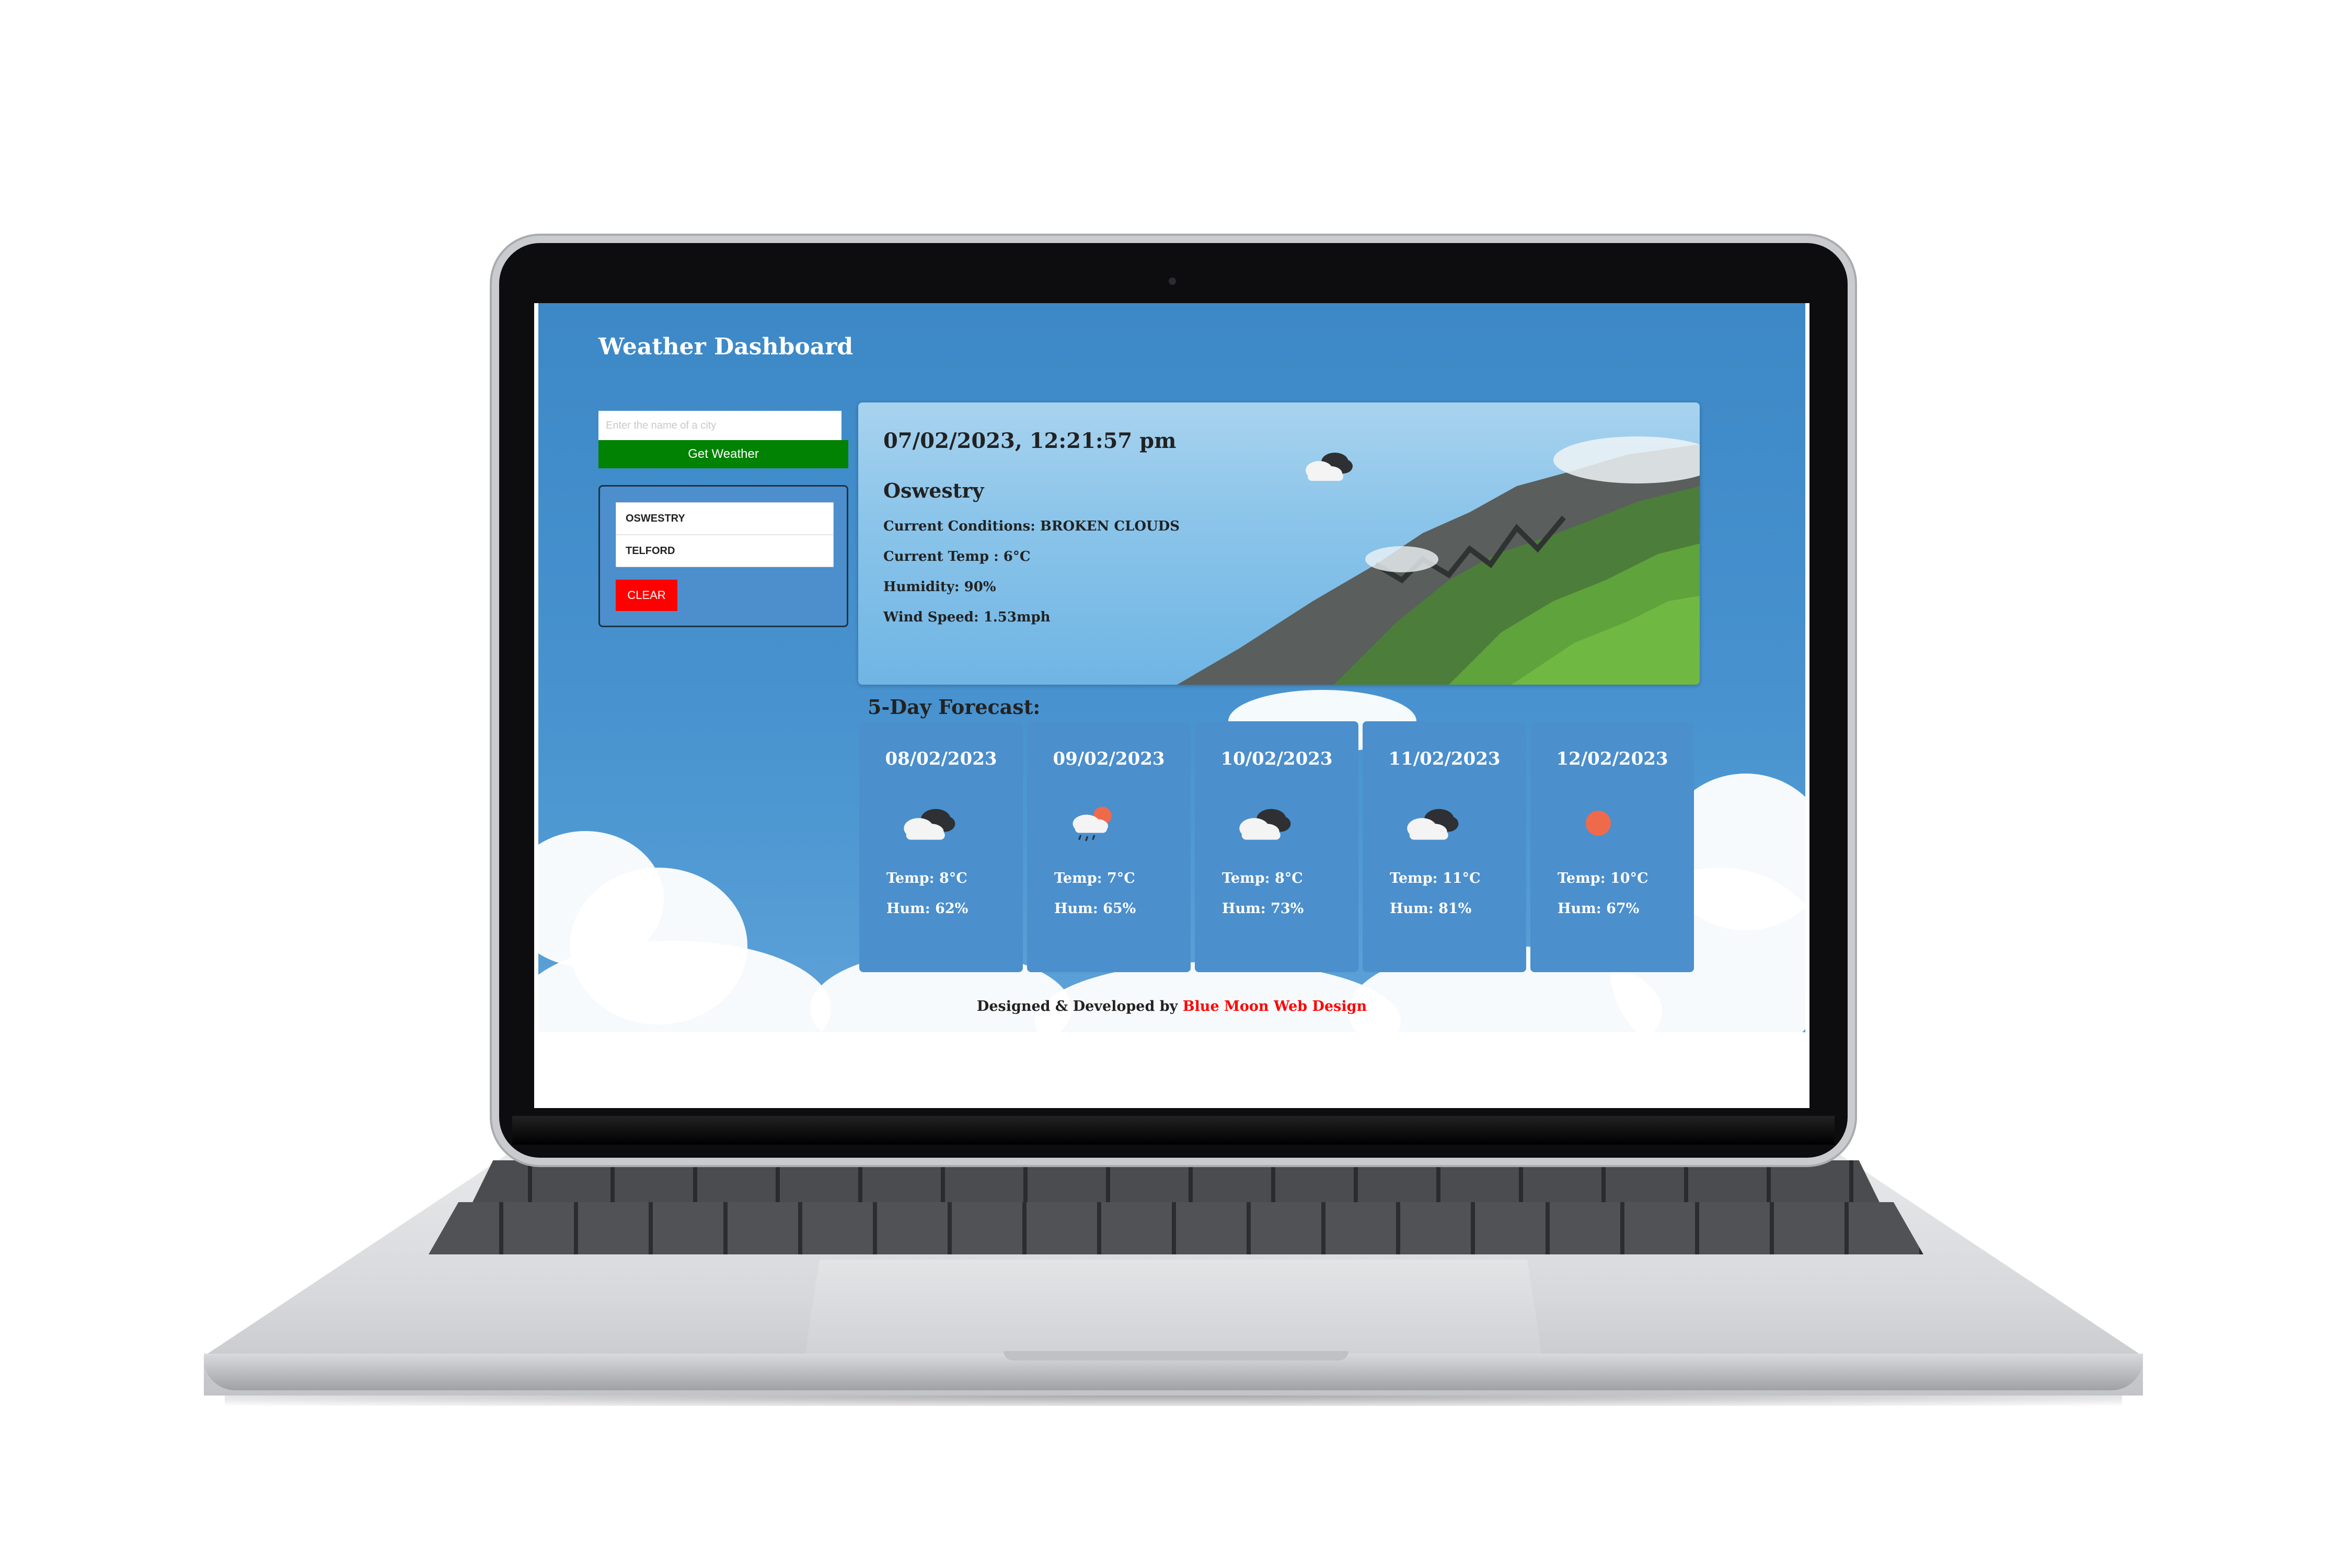 This screenshot has height=1568, width=2352. Describe the element at coordinates (1176, 1228) in the screenshot. I see `laptop-keyboard-rows` at that location.